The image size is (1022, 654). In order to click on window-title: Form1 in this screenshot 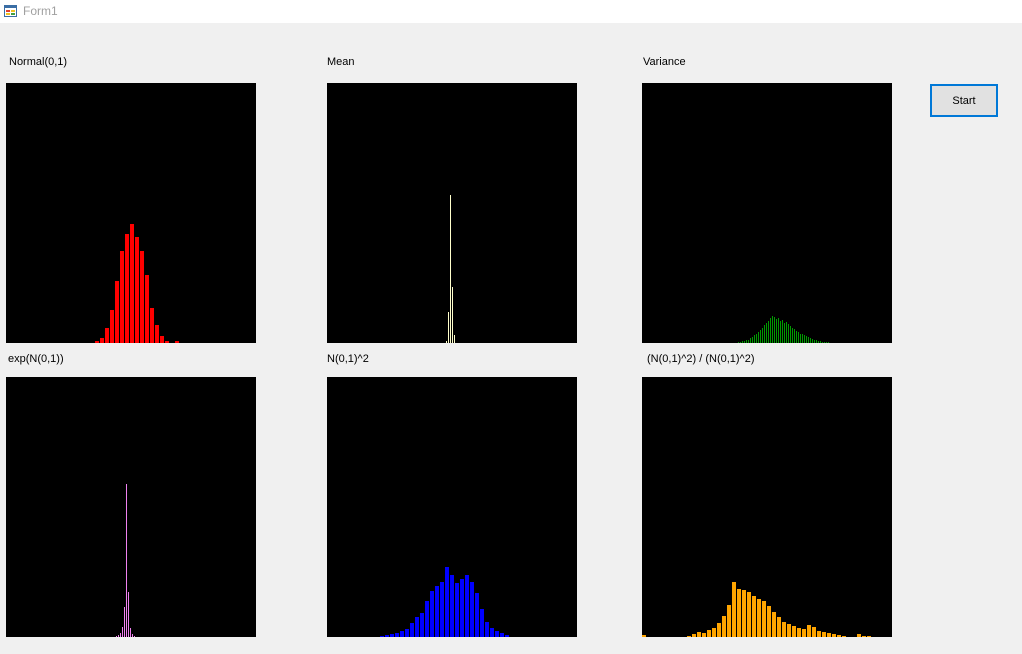, I will do `click(40, 11)`.